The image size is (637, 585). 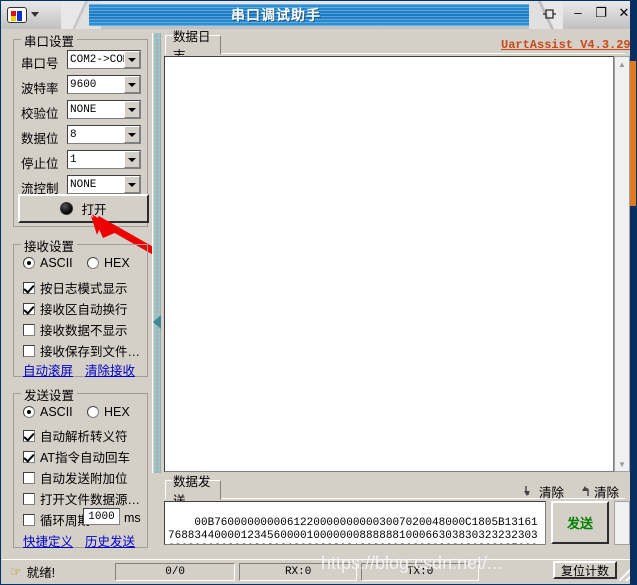 I want to click on link-quick-define: 快捷定义, so click(x=48, y=540).